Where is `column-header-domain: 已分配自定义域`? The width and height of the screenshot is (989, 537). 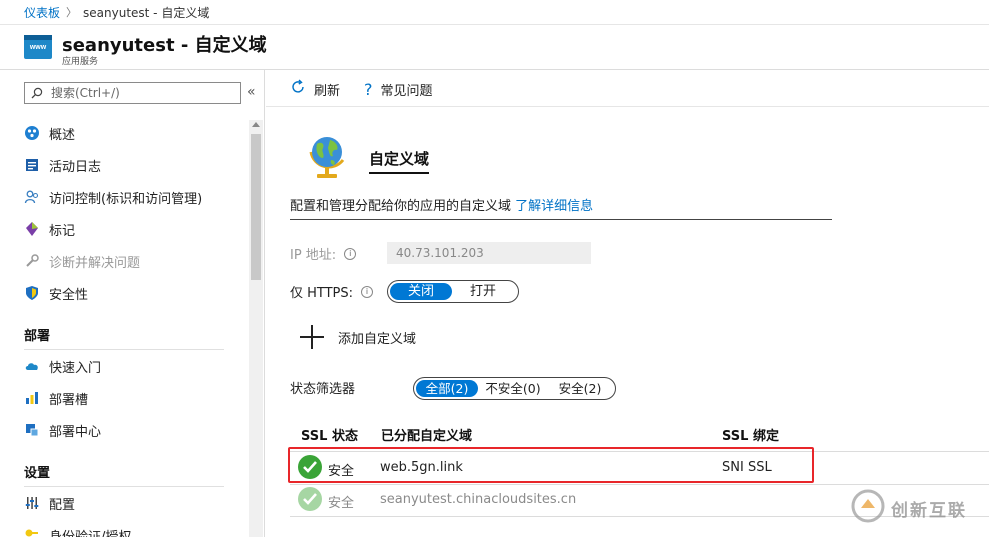
column-header-domain: 已分配自定义域 is located at coordinates (426, 434).